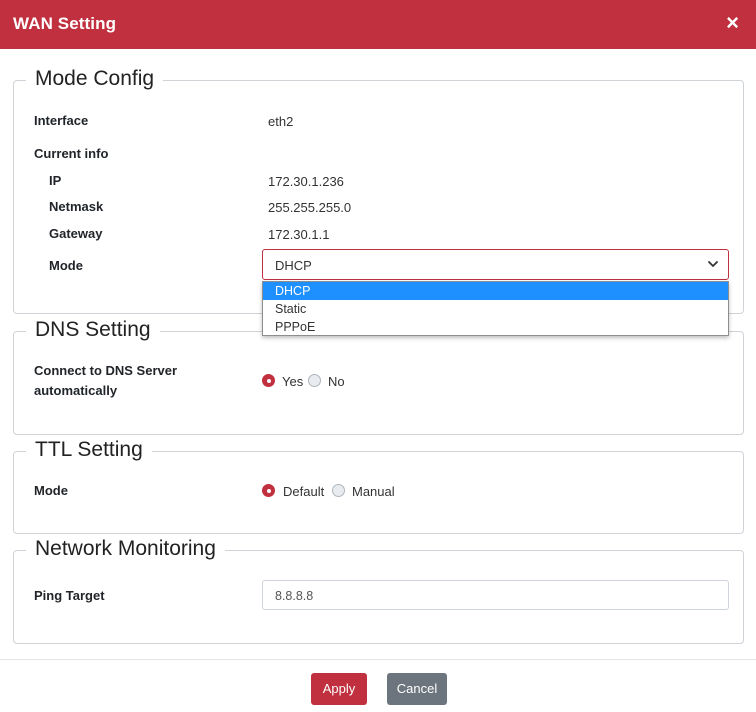 The height and width of the screenshot is (712, 756). I want to click on interface-value: eth2, so click(281, 121).